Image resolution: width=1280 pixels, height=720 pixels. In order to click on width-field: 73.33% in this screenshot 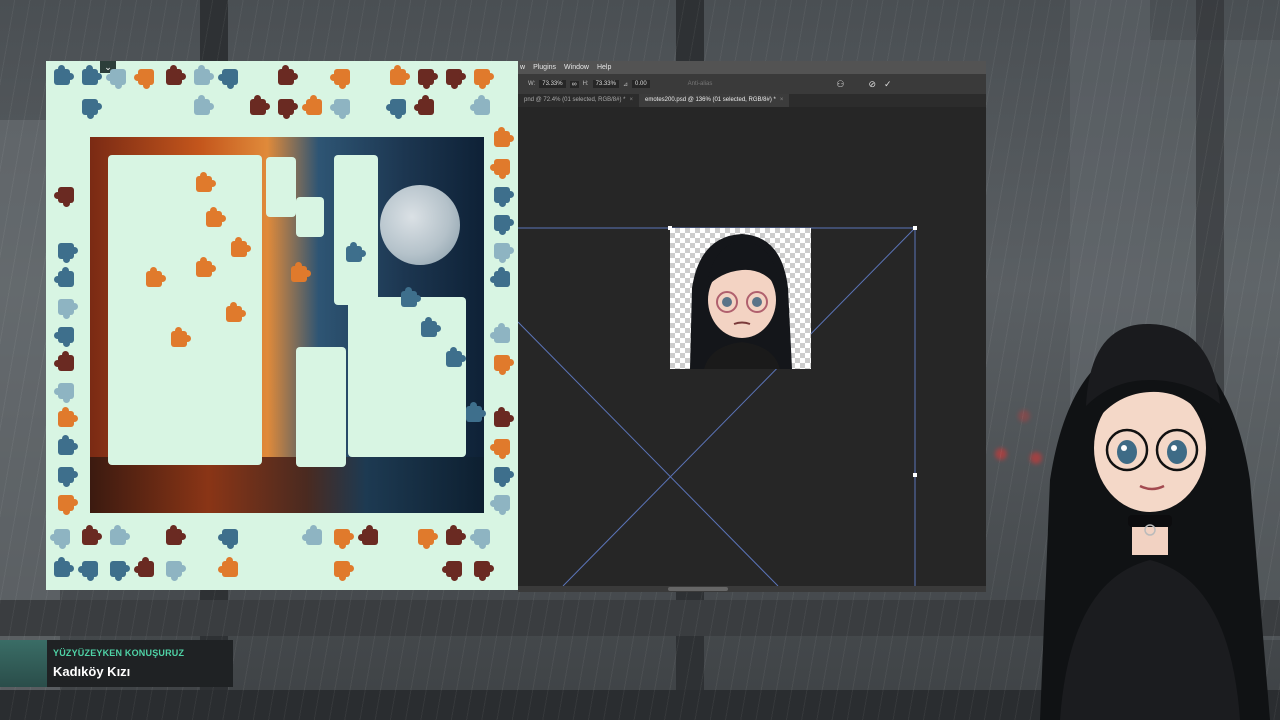, I will do `click(552, 84)`.